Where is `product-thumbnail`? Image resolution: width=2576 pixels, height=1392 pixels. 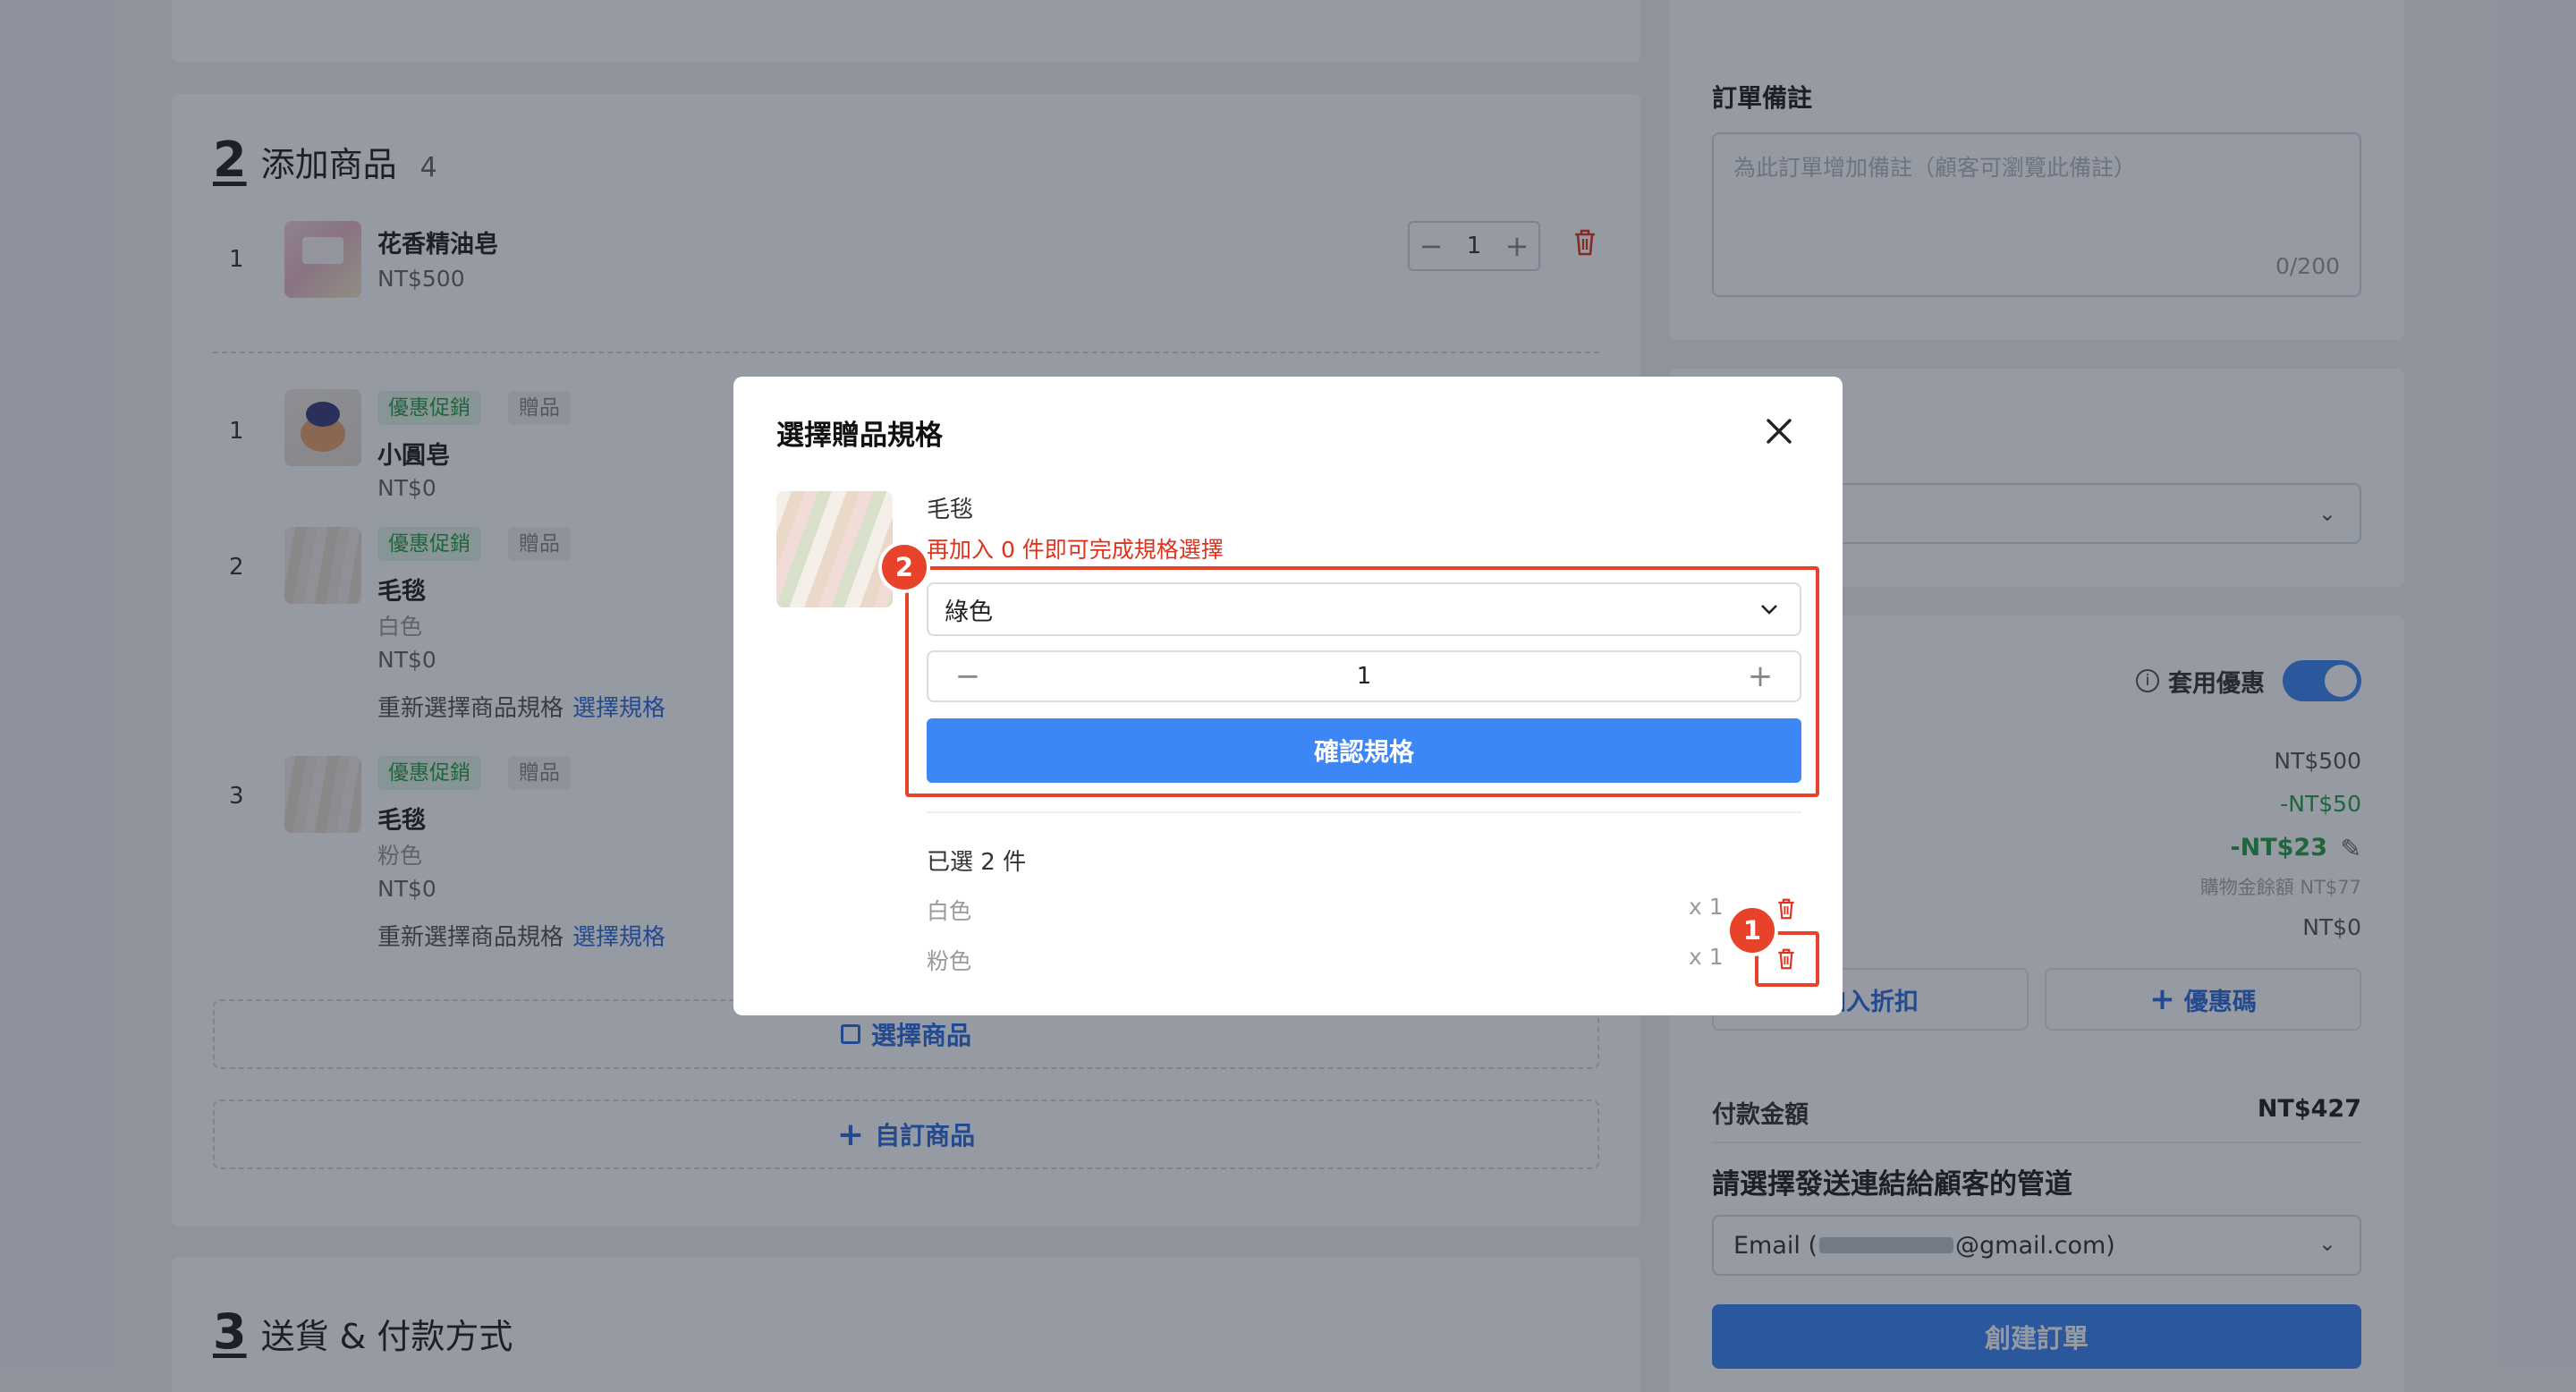 product-thumbnail is located at coordinates (834, 549).